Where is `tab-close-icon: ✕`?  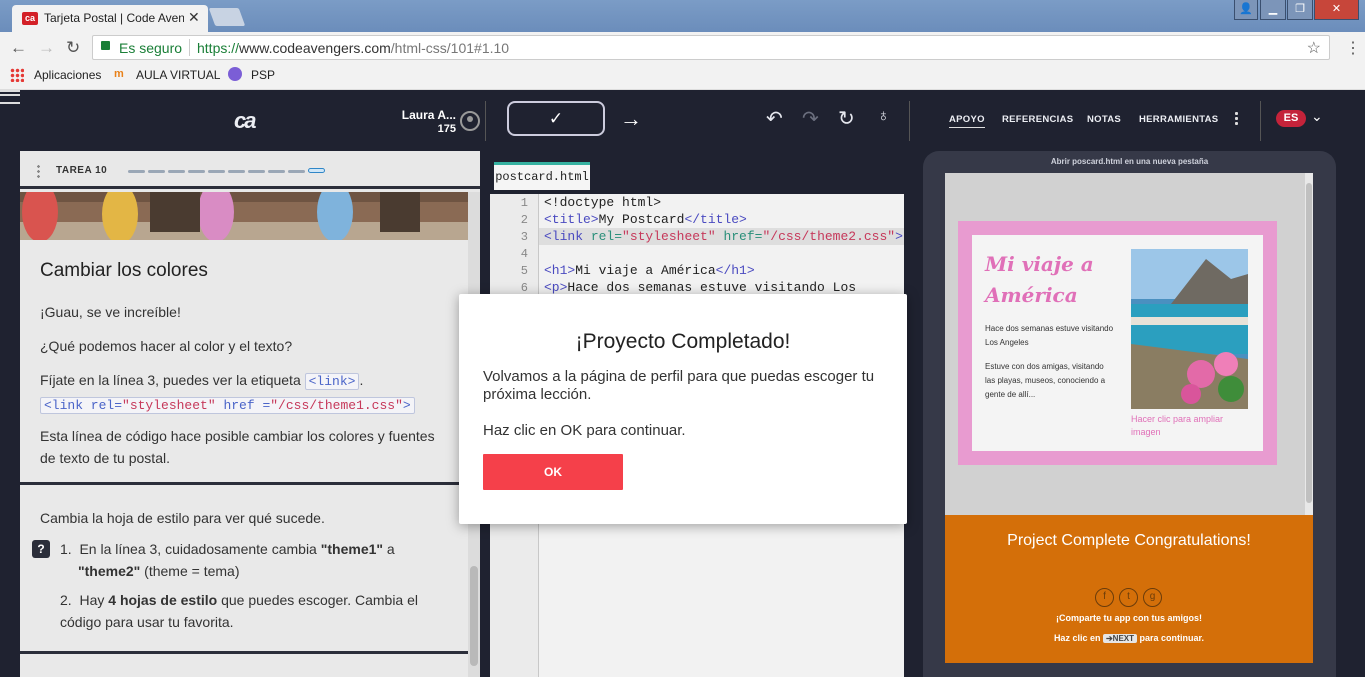
tab-close-icon: ✕ is located at coordinates (194, 17).